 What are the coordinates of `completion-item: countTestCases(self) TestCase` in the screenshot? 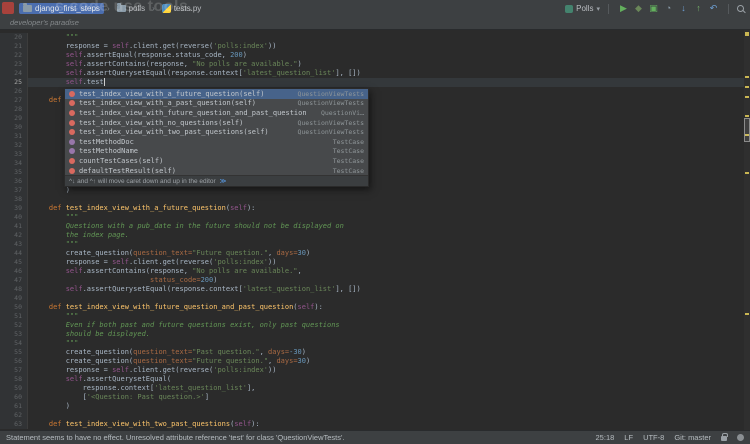 It's located at (216, 161).